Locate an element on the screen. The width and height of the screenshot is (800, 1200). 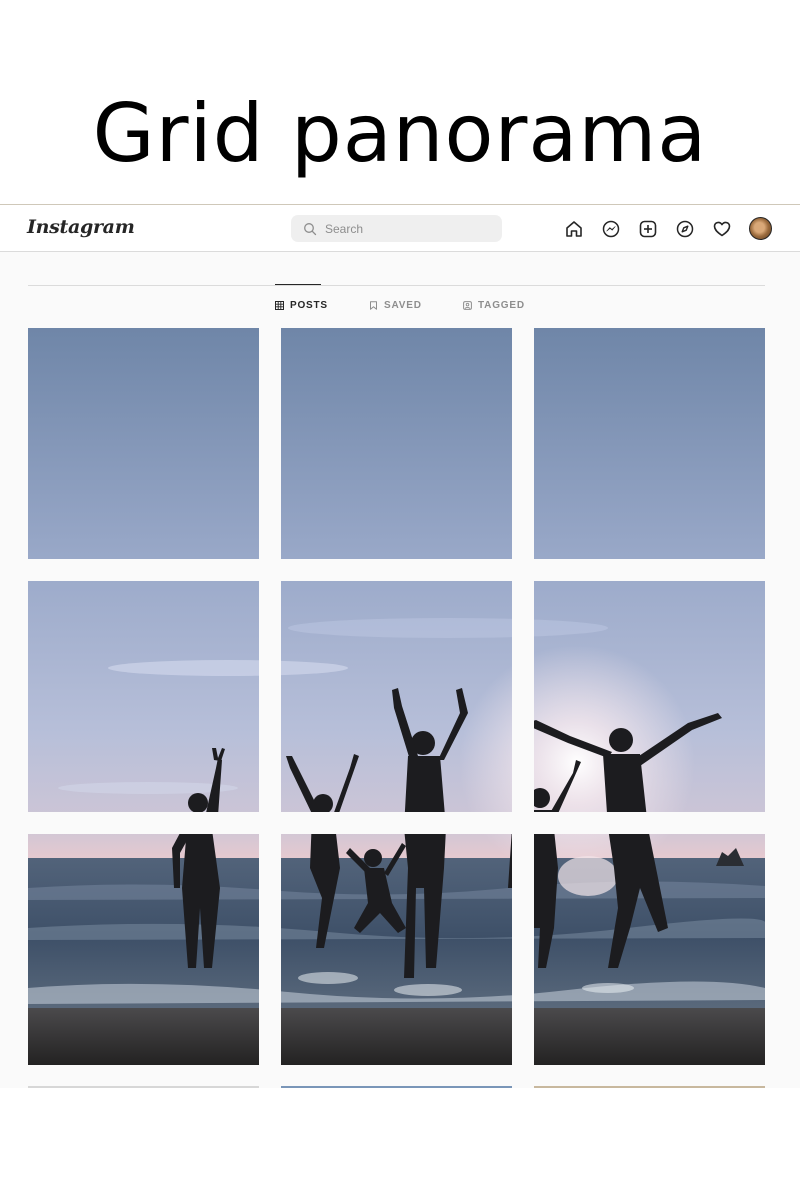
tagged-icon is located at coordinates (467, 305).